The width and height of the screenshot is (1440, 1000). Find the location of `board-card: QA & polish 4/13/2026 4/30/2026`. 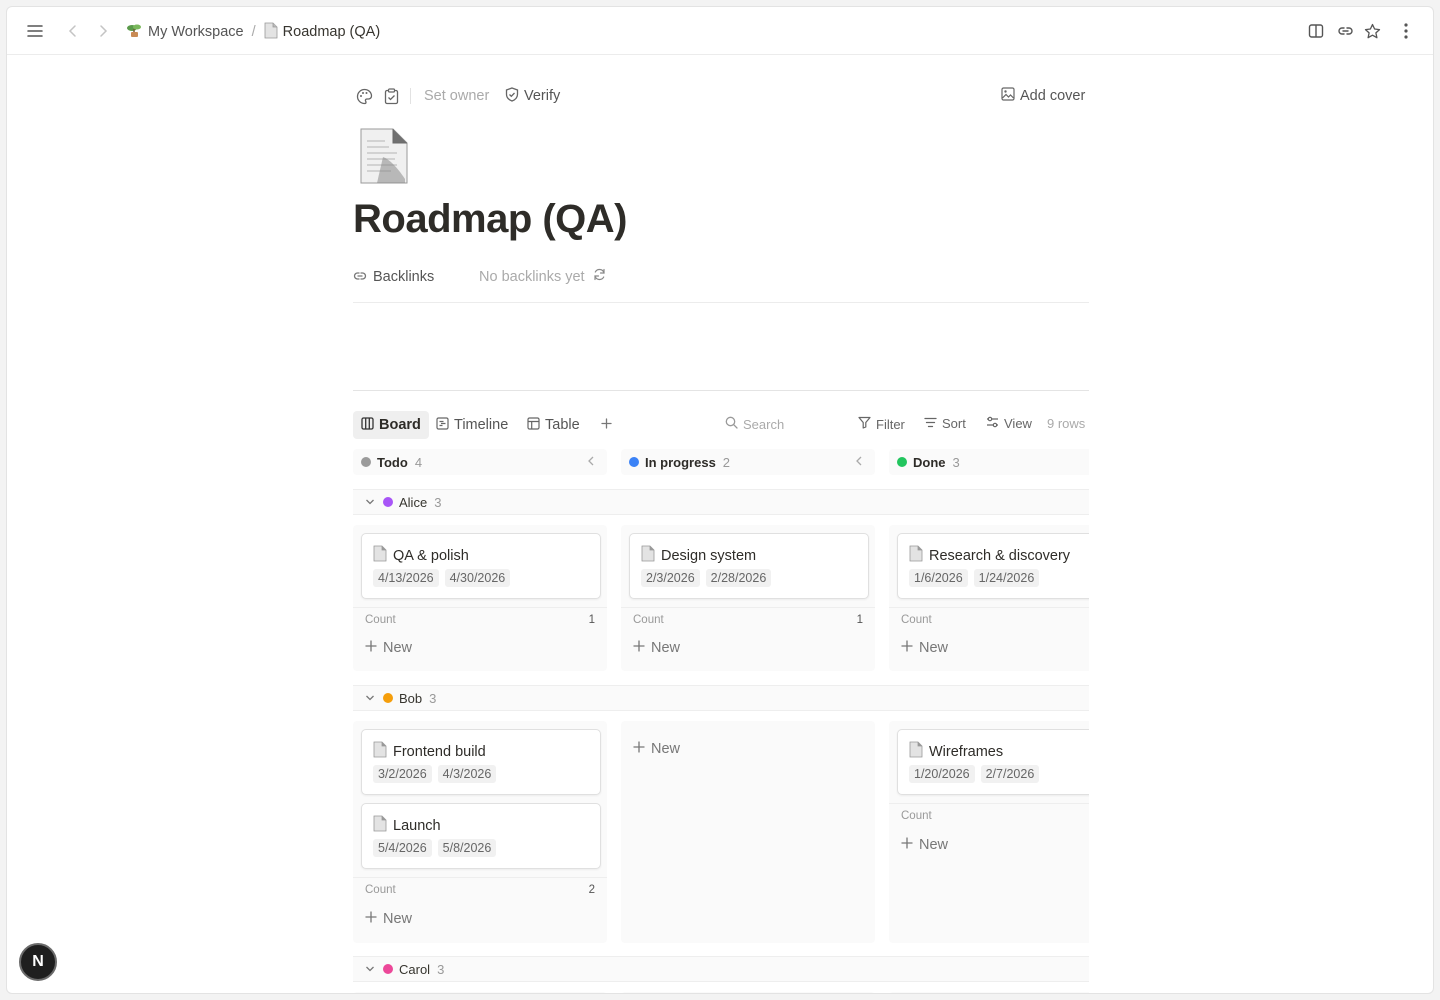

board-card: QA & polish 4/13/2026 4/30/2026 is located at coordinates (481, 566).